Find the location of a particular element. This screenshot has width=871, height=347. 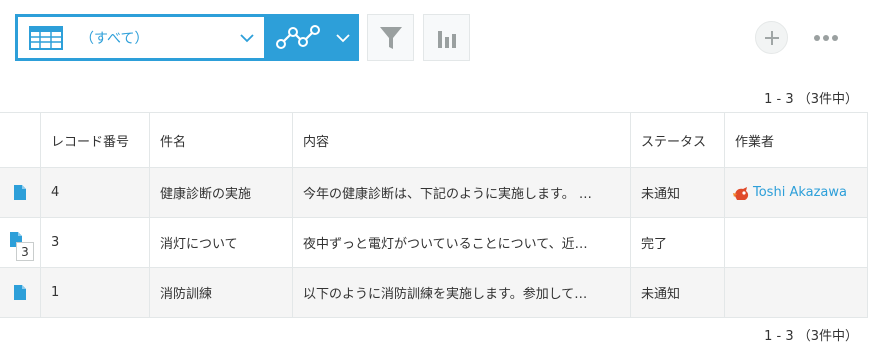

table-row: 3 3 消灯について 夜中ずっと電灯がついていることについて、近… 完了 is located at coordinates (434, 243).